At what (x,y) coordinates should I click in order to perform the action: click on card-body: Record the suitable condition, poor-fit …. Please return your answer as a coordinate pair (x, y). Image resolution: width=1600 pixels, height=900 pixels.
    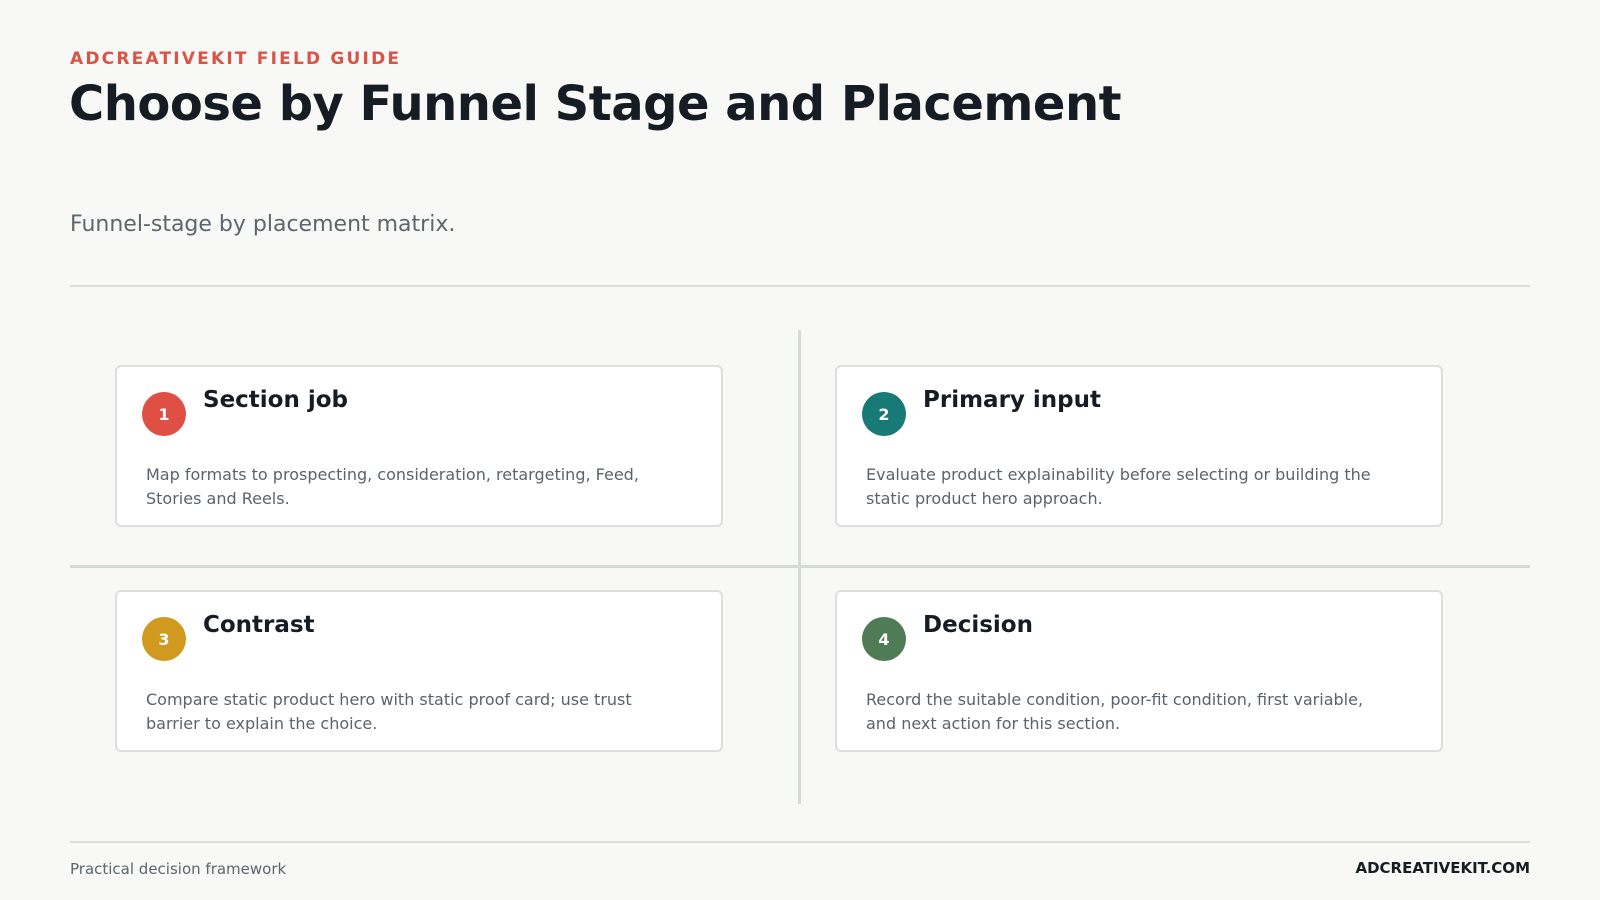
    Looking at the image, I should click on (1115, 711).